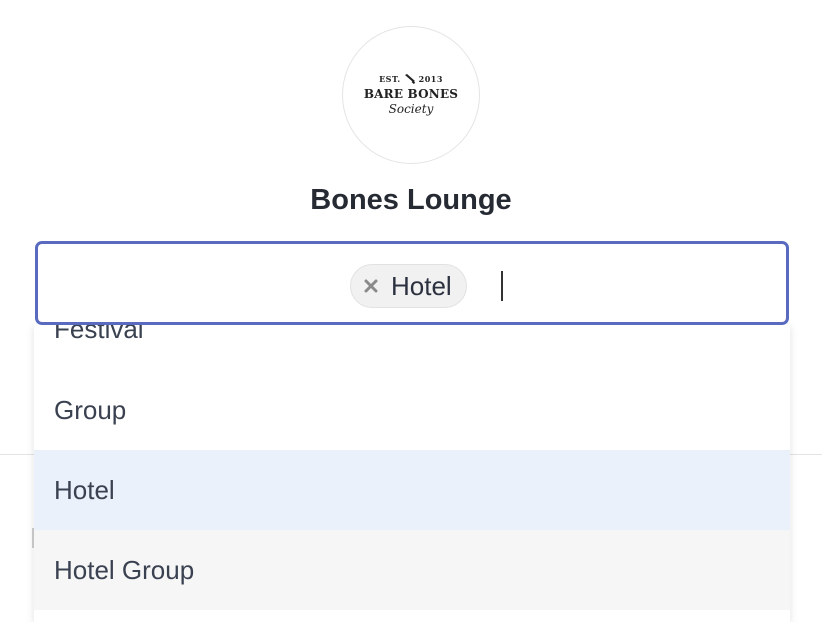 This screenshot has height=622, width=822. I want to click on logo-est-text: EST., so click(390, 79).